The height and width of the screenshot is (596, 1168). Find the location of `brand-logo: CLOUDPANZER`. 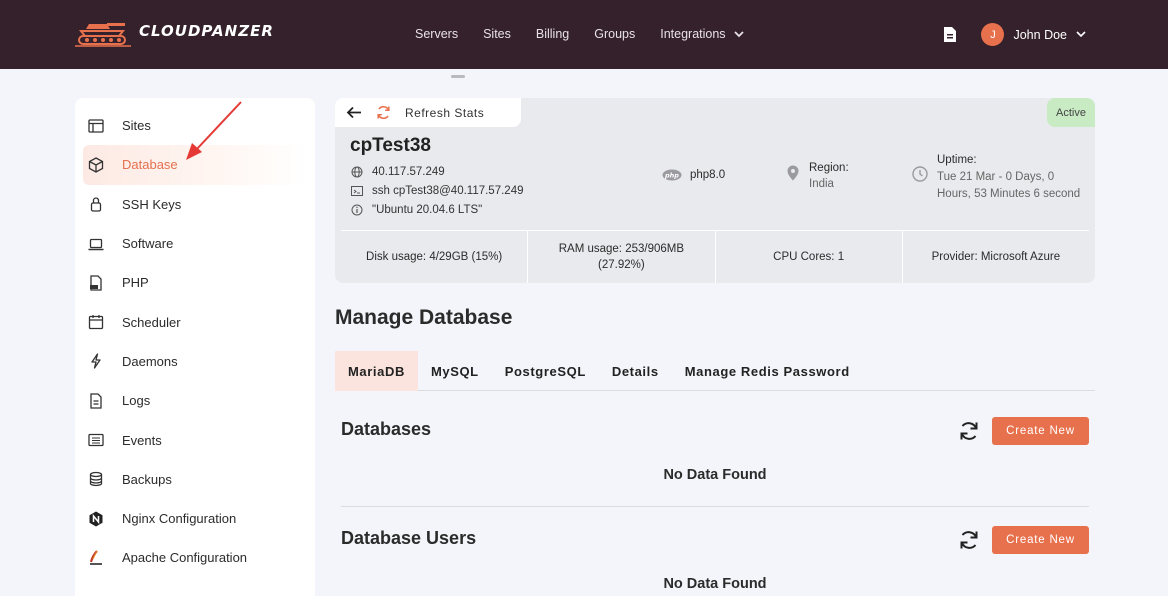

brand-logo: CLOUDPANZER is located at coordinates (174, 31).